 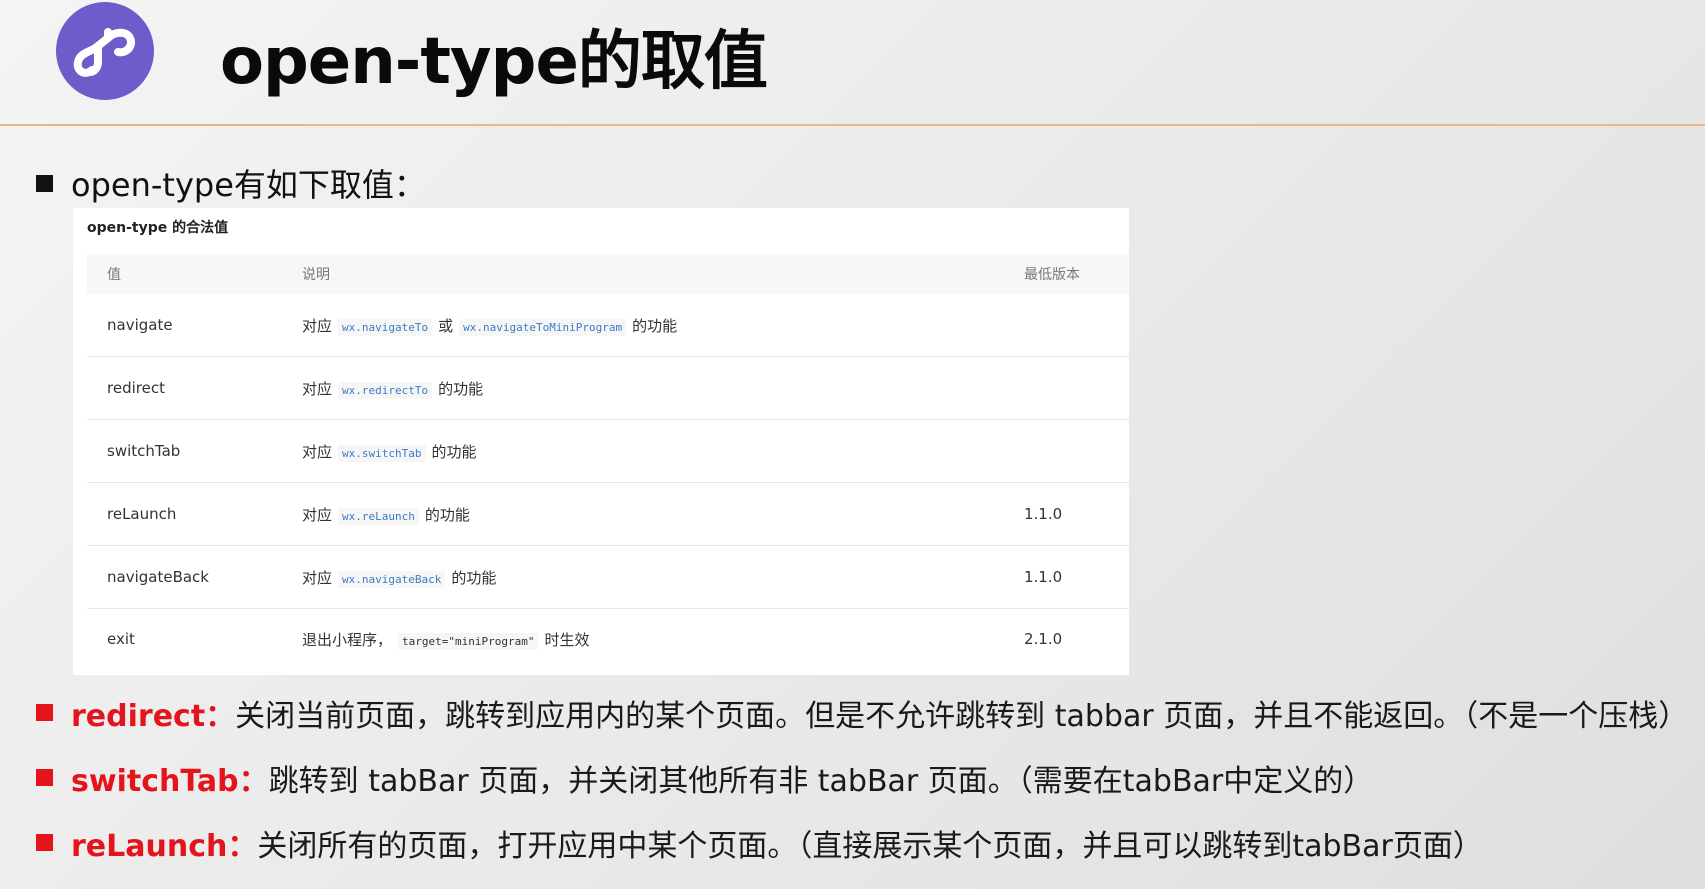 I want to click on desc-suffix: 时生效, so click(x=567, y=639).